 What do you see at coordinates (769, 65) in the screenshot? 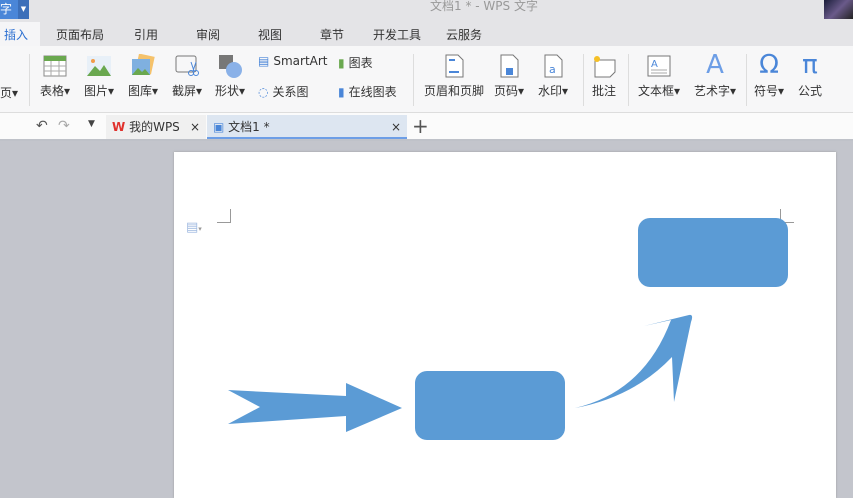
I see `omega-icon: Ω` at bounding box center [769, 65].